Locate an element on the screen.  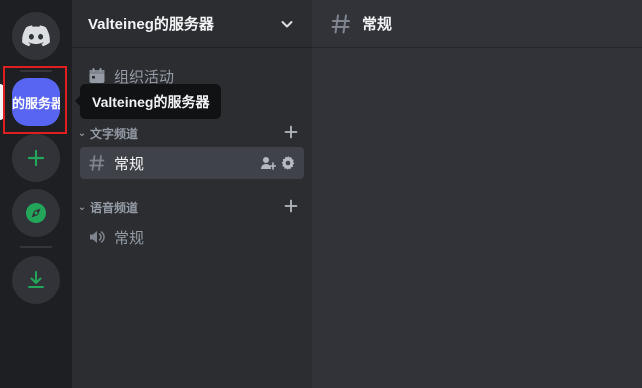
add-server-button is located at coordinates (36, 158).